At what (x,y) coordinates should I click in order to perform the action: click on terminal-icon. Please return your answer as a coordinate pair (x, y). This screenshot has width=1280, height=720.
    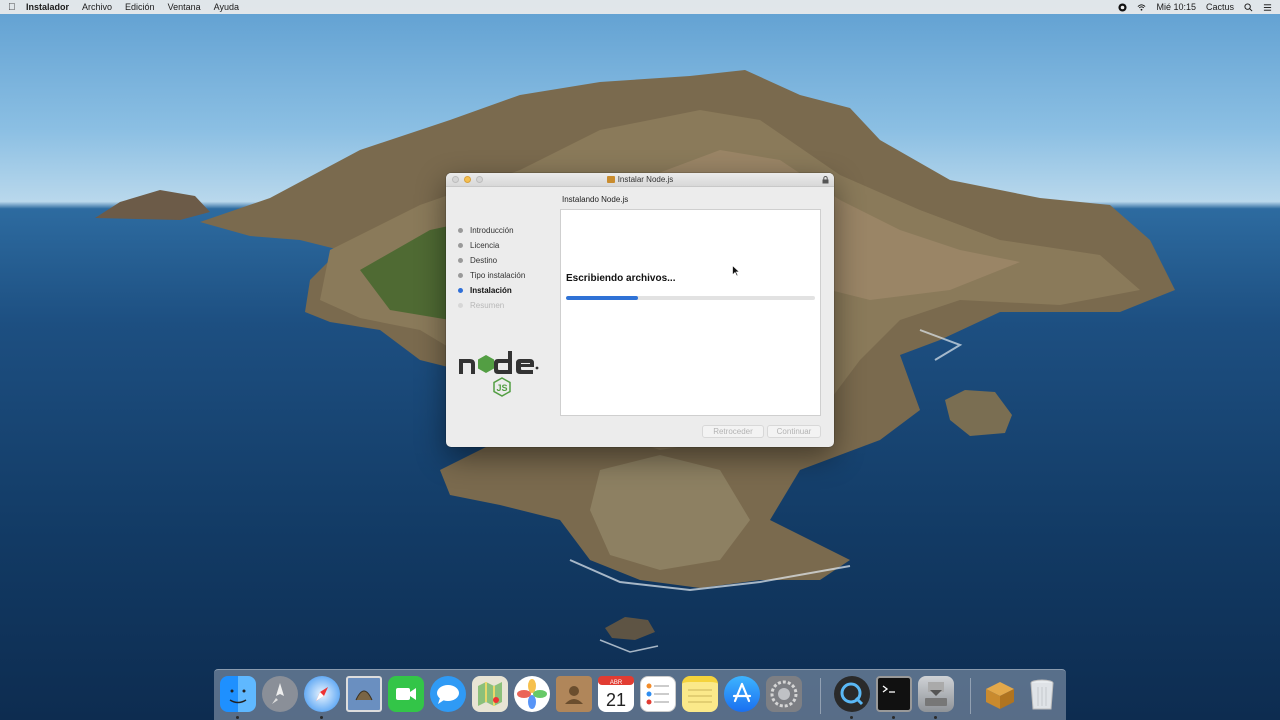
    Looking at the image, I should click on (894, 694).